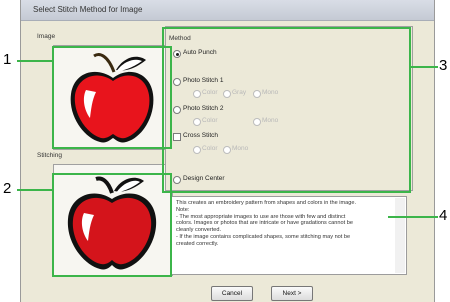  What do you see at coordinates (400, 235) in the screenshot?
I see `description-scrollbar` at bounding box center [400, 235].